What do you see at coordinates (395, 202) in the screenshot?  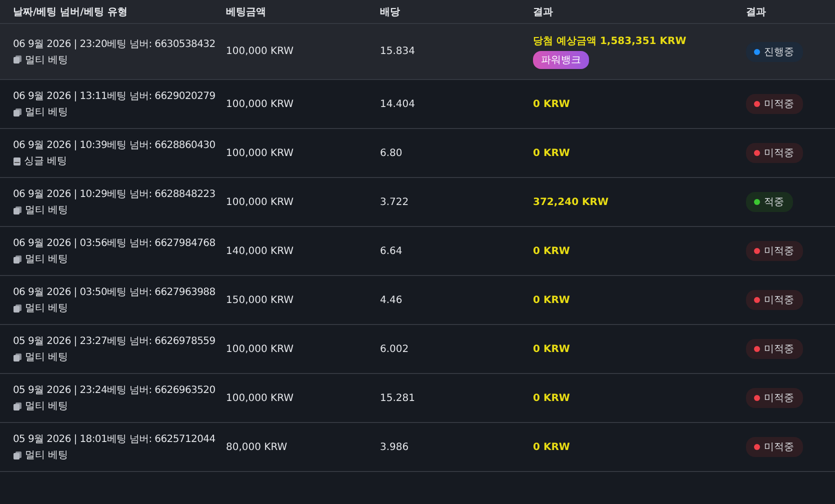 I see `odds: 3.722` at bounding box center [395, 202].